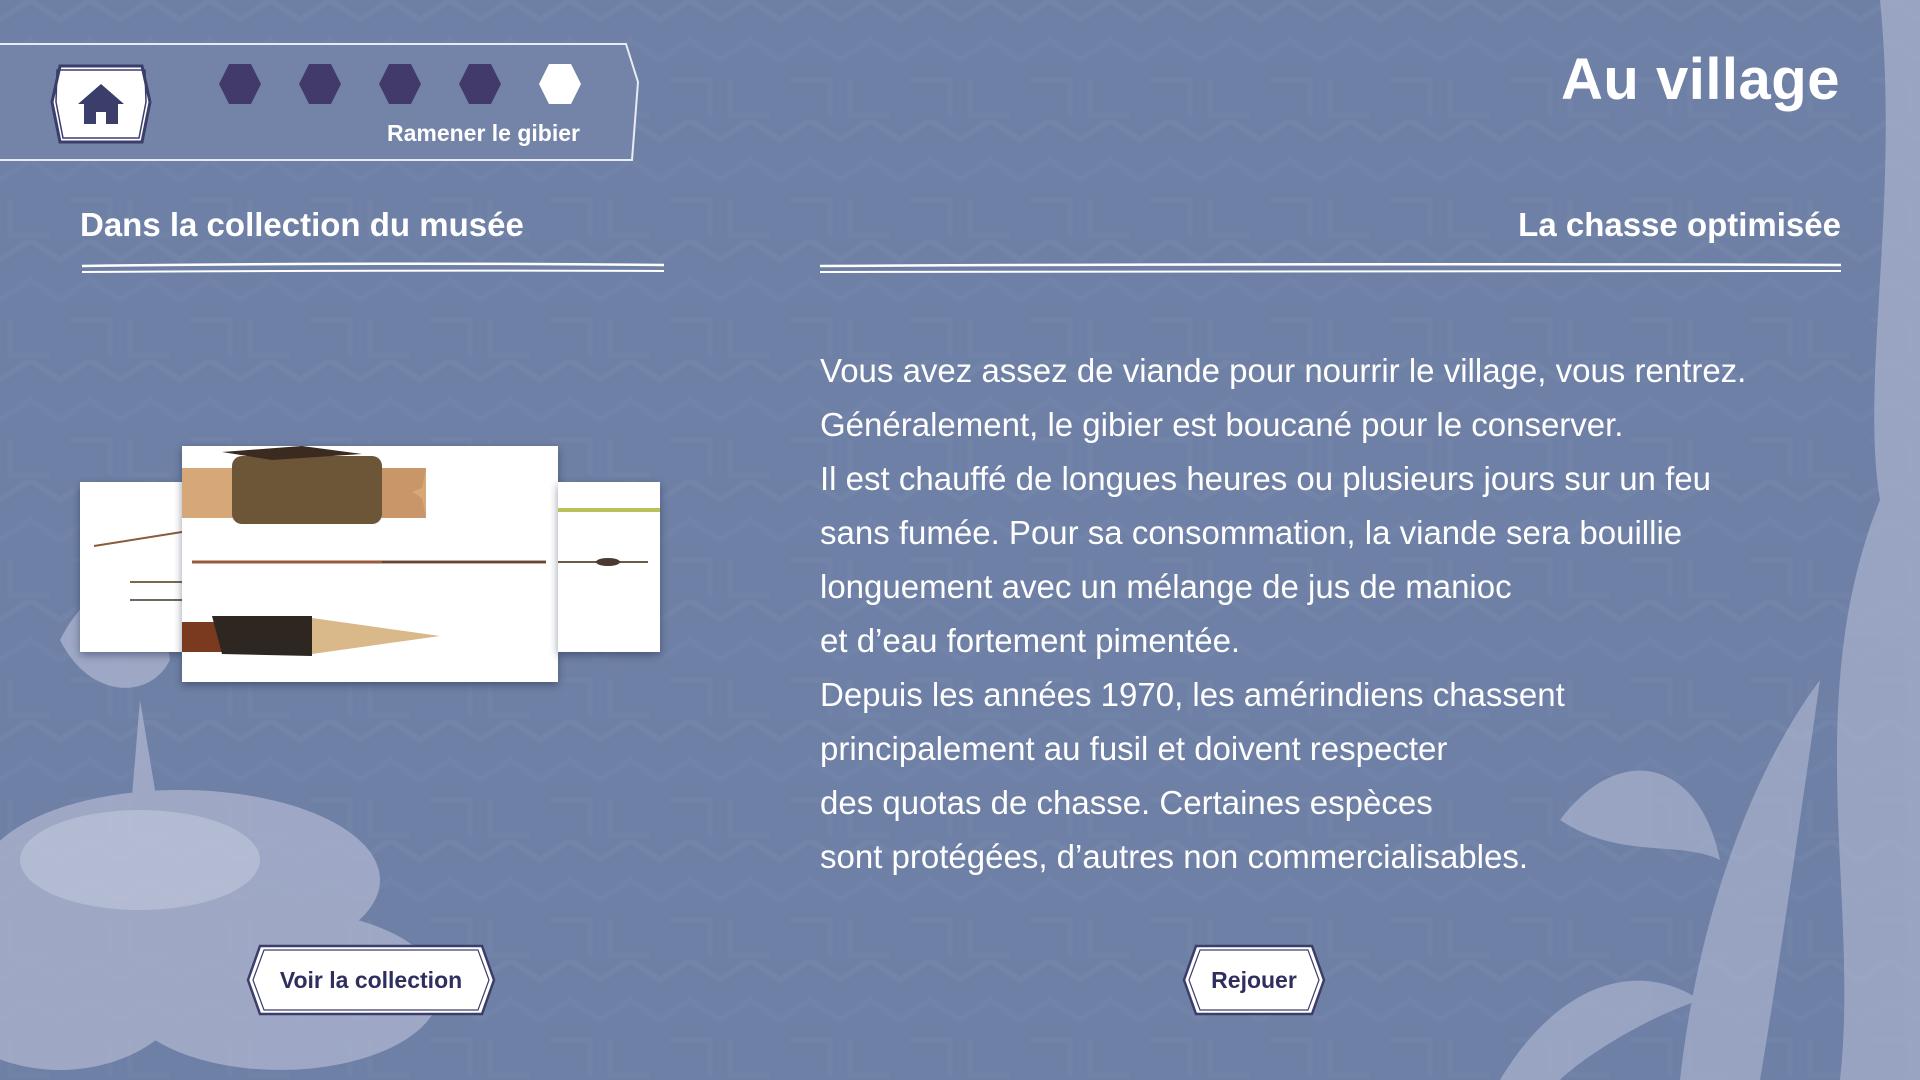 This screenshot has height=1080, width=1920. I want to click on collection-card-current, so click(370, 564).